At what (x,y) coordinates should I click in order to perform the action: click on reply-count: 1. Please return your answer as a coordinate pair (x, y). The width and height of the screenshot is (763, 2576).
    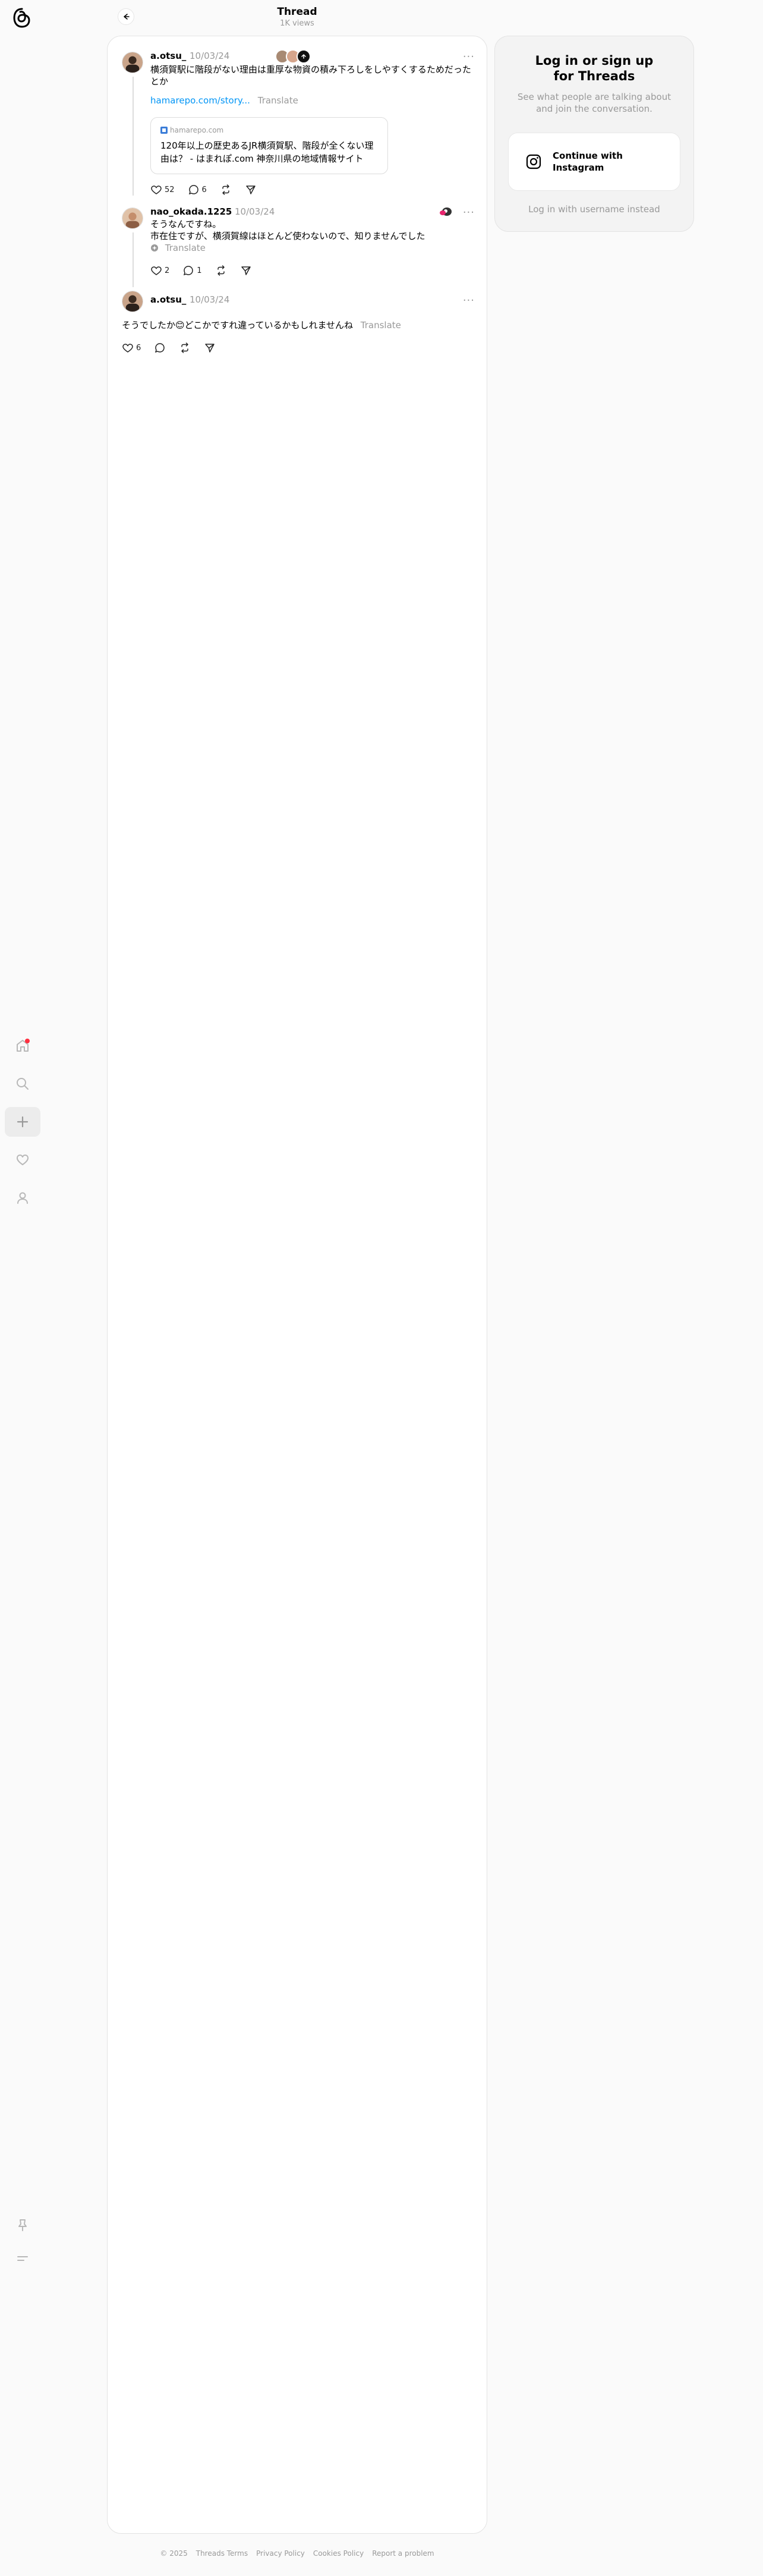
    Looking at the image, I should click on (199, 270).